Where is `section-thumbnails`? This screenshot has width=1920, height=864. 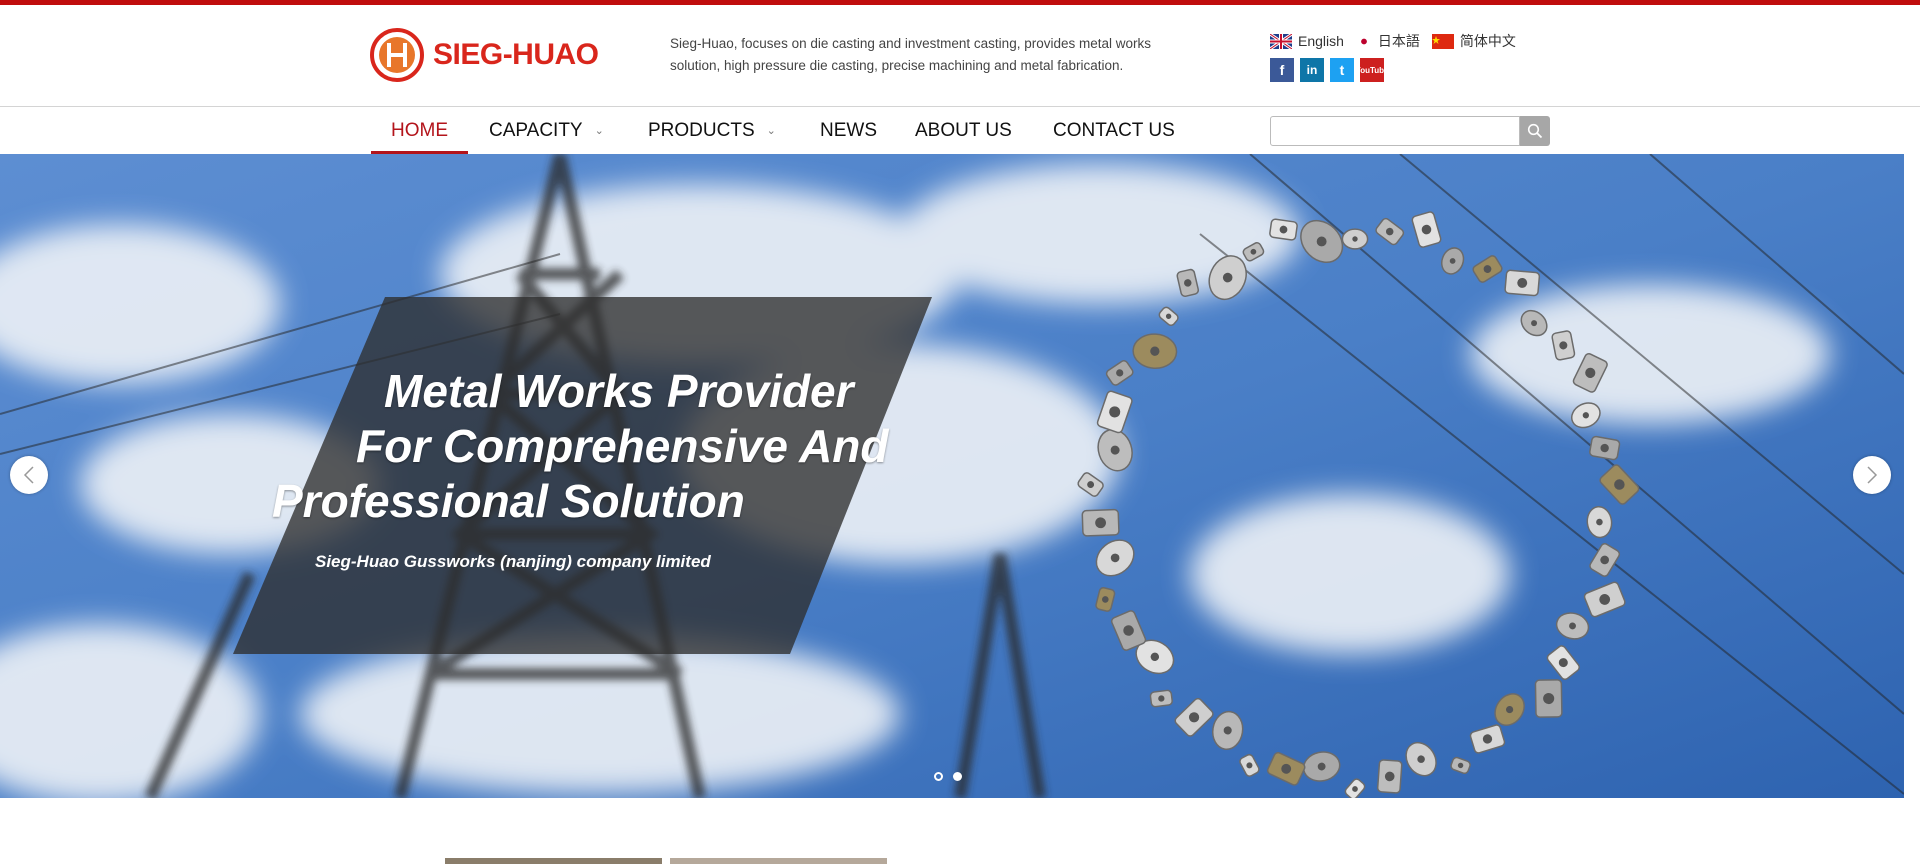 section-thumbnails is located at coordinates (670, 861).